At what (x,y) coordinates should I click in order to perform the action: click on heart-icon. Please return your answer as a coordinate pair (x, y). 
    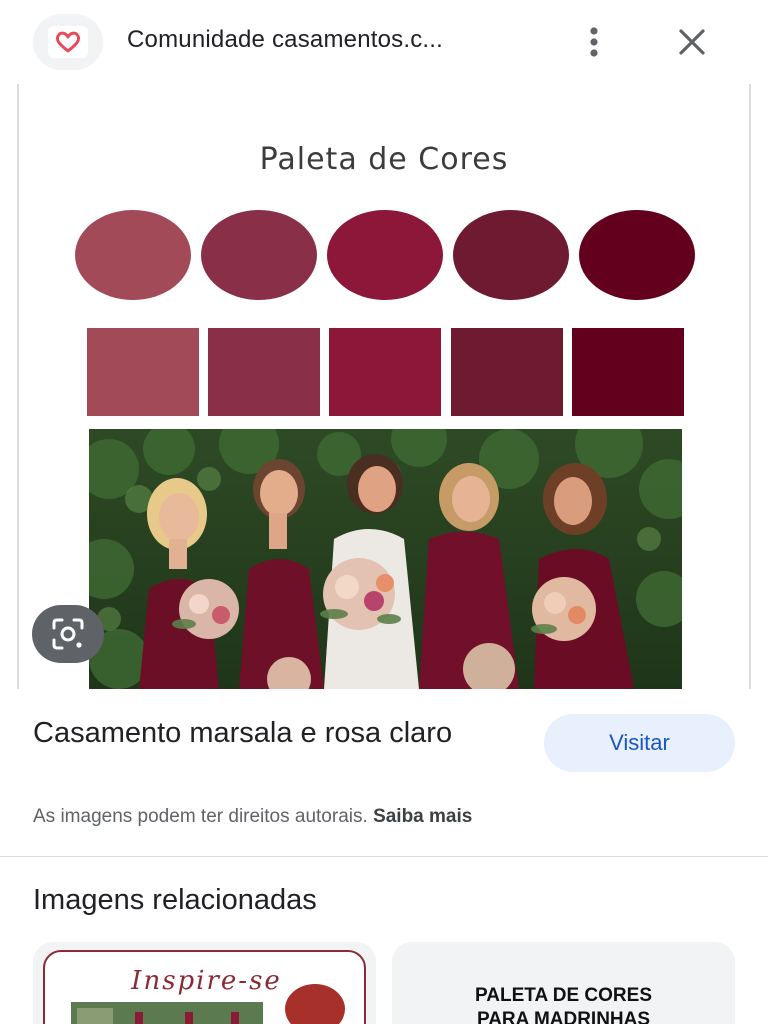
    Looking at the image, I should click on (68, 42).